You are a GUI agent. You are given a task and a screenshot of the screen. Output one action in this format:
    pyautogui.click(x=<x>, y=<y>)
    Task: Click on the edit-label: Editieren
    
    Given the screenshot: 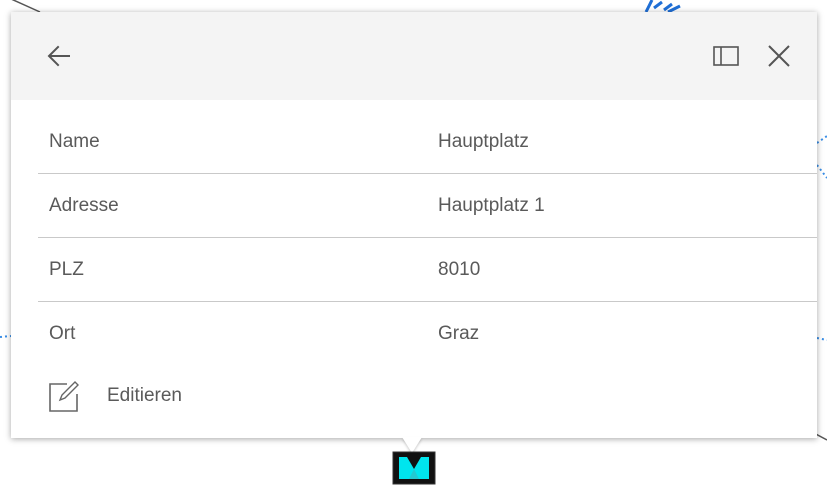 What is the action you would take?
    pyautogui.click(x=144, y=395)
    